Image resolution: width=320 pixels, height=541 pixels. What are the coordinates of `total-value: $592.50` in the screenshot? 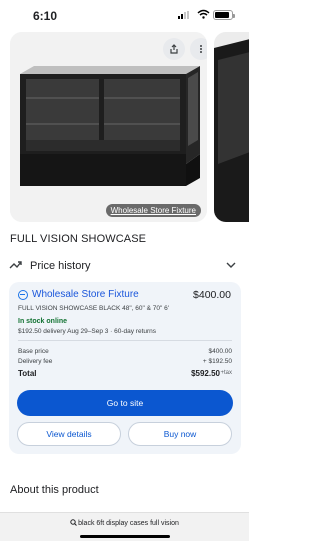 It's located at (205, 373).